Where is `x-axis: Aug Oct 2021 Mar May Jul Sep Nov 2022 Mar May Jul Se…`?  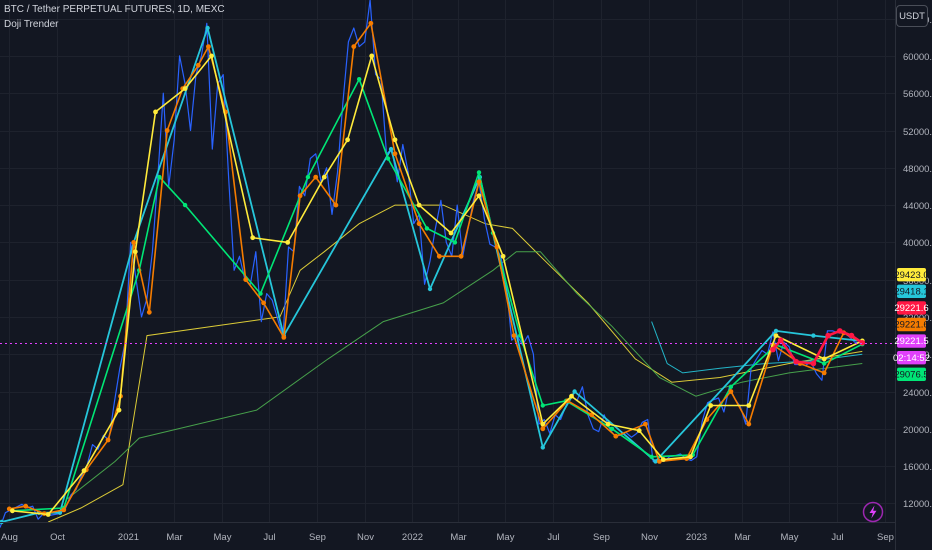 x-axis: Aug Oct 2021 Mar May Jul Sep Nov 2022 Mar May Jul Se… is located at coordinates (447, 533).